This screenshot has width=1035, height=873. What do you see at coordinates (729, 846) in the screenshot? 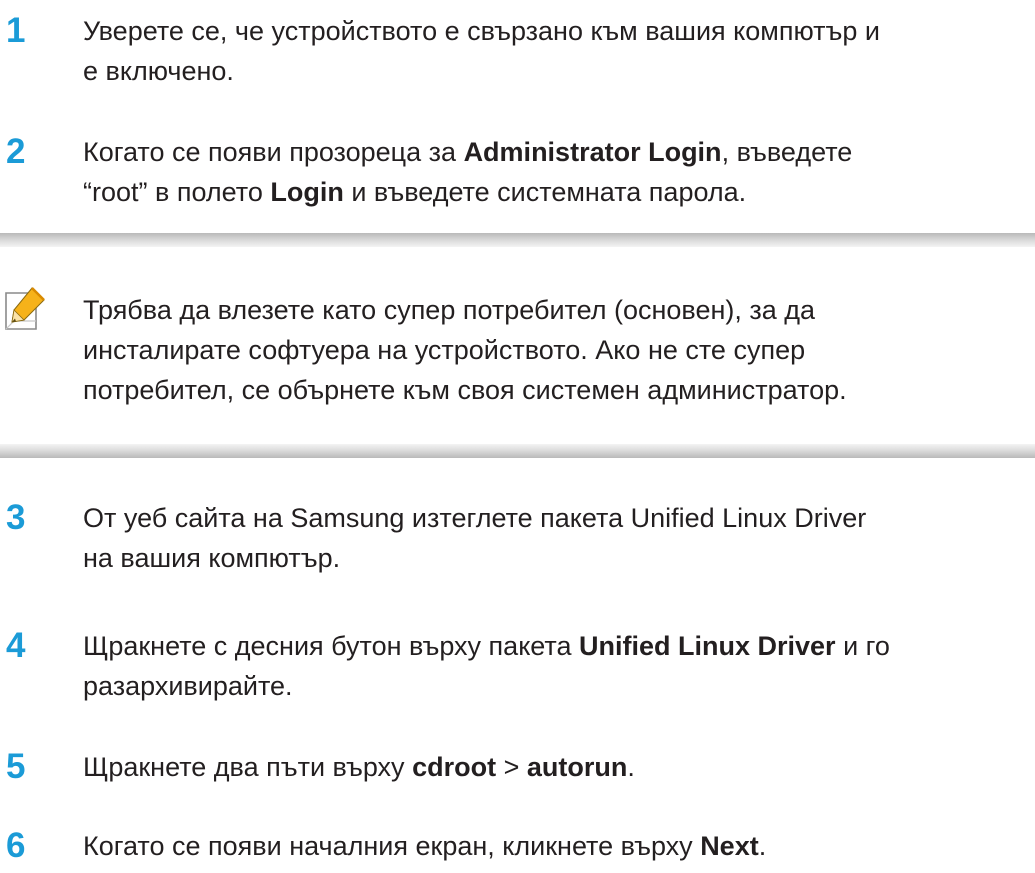
I see `ui-term: Next` at bounding box center [729, 846].